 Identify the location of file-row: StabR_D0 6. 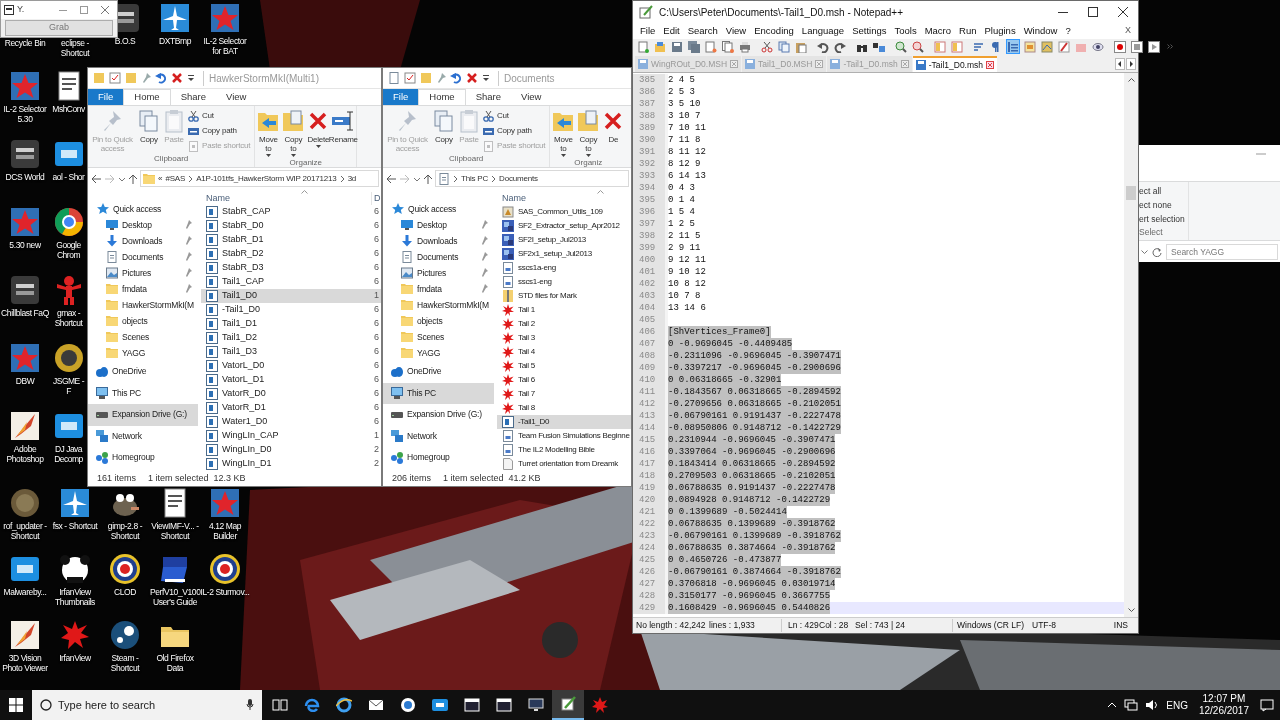
(291, 226).